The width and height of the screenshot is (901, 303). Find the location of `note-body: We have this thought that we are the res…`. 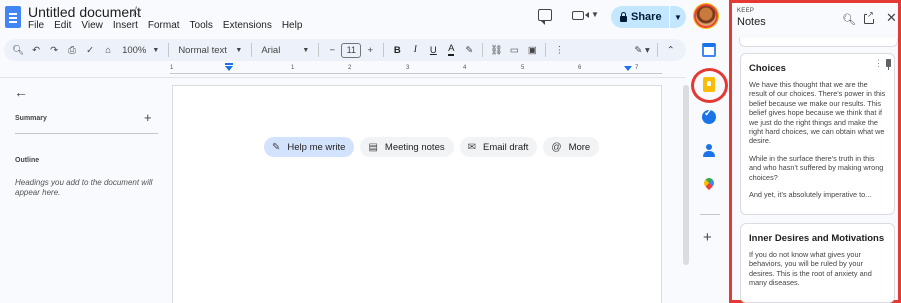

note-body: We have this thought that we are the res… is located at coordinates (817, 139).